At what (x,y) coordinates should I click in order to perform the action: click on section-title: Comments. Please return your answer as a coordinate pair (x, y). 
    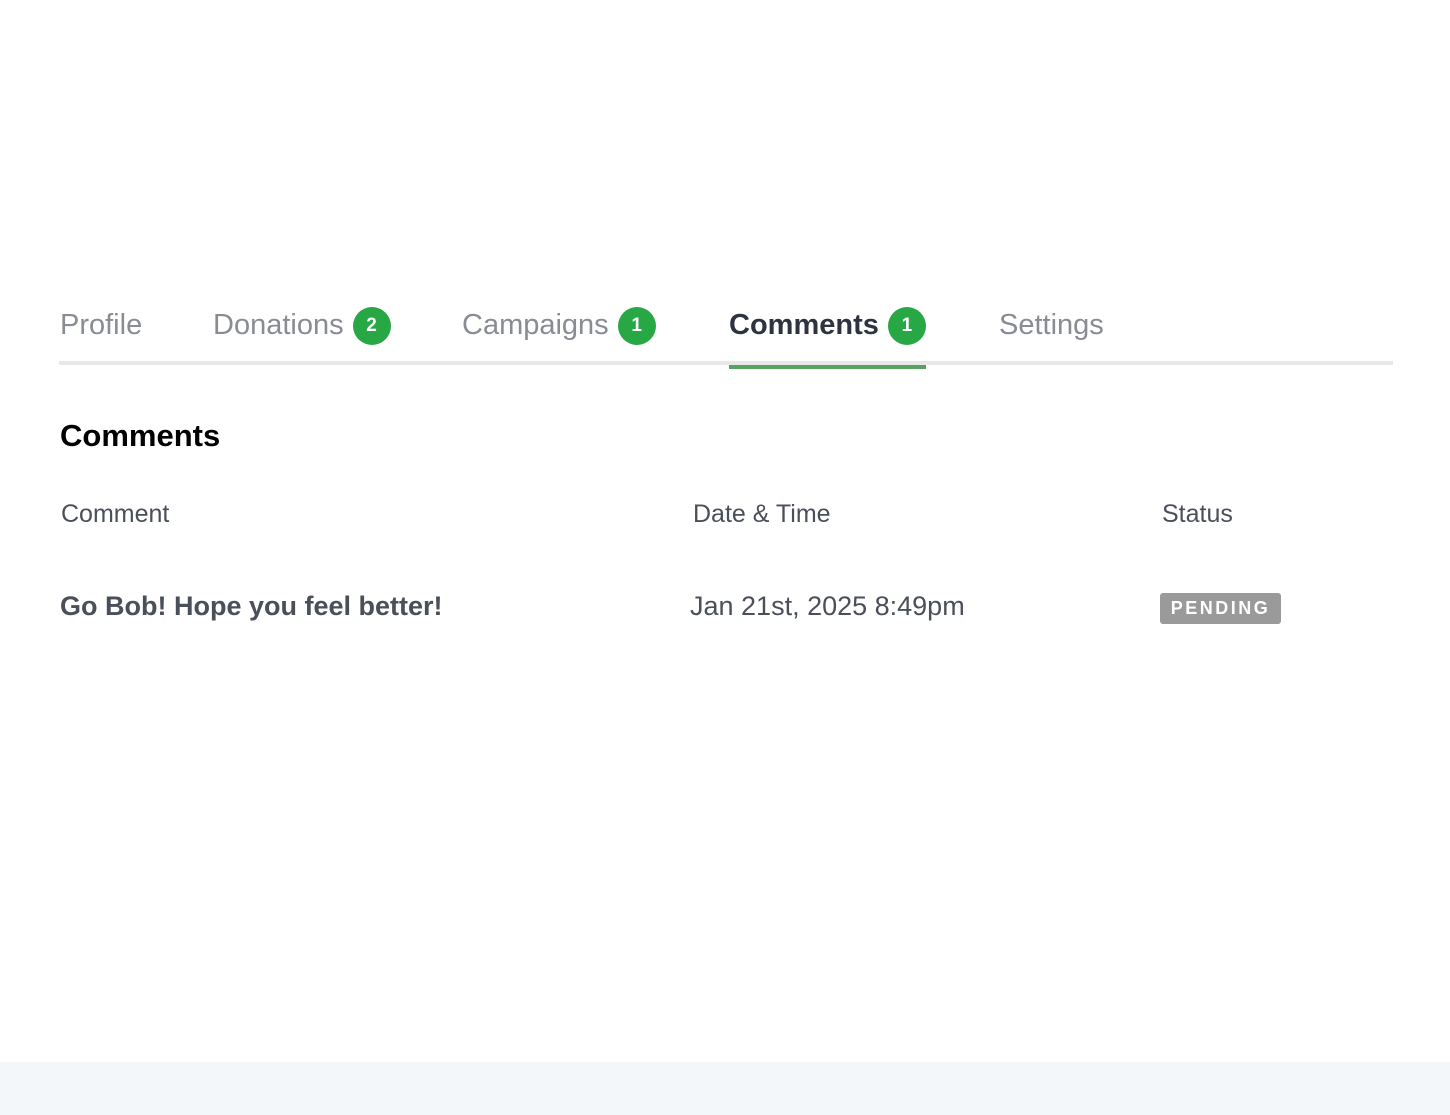
    Looking at the image, I should click on (140, 435).